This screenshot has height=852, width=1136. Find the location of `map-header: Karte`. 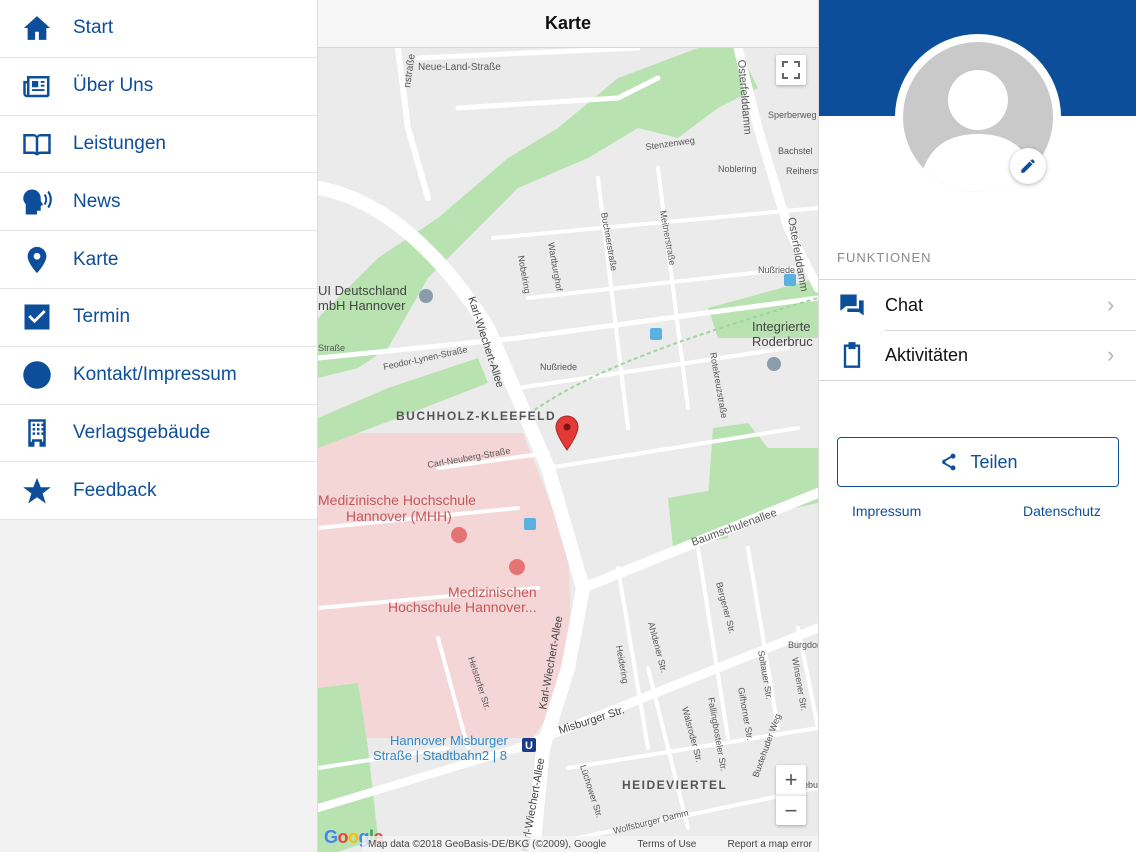

map-header: Karte is located at coordinates (568, 24).